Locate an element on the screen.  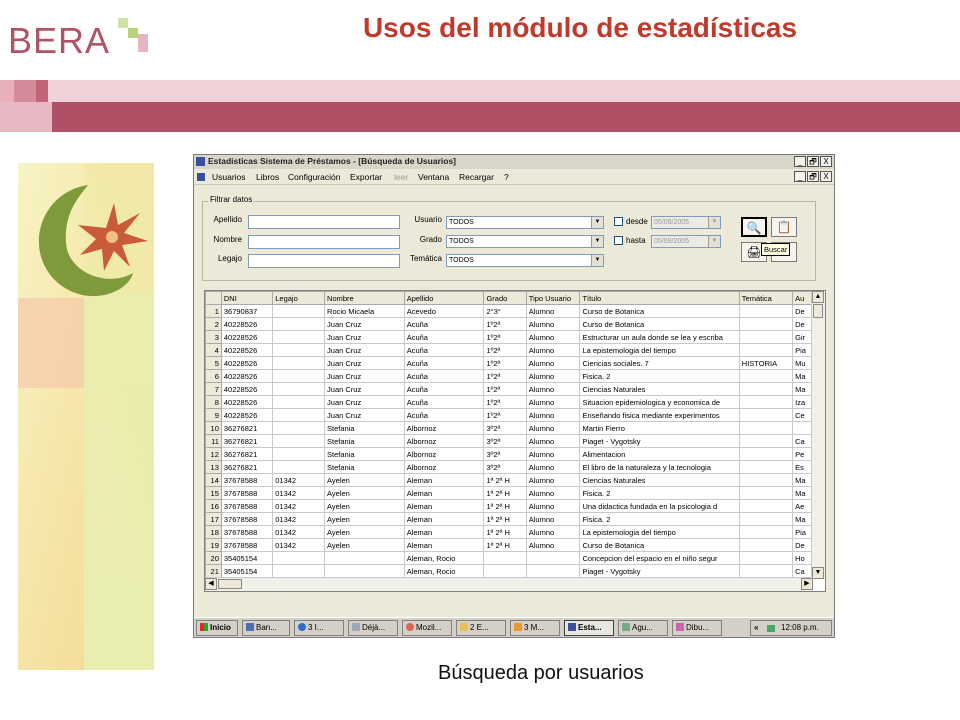
hasta-date: 05/09/2005 ▼ is located at coordinates (686, 241).